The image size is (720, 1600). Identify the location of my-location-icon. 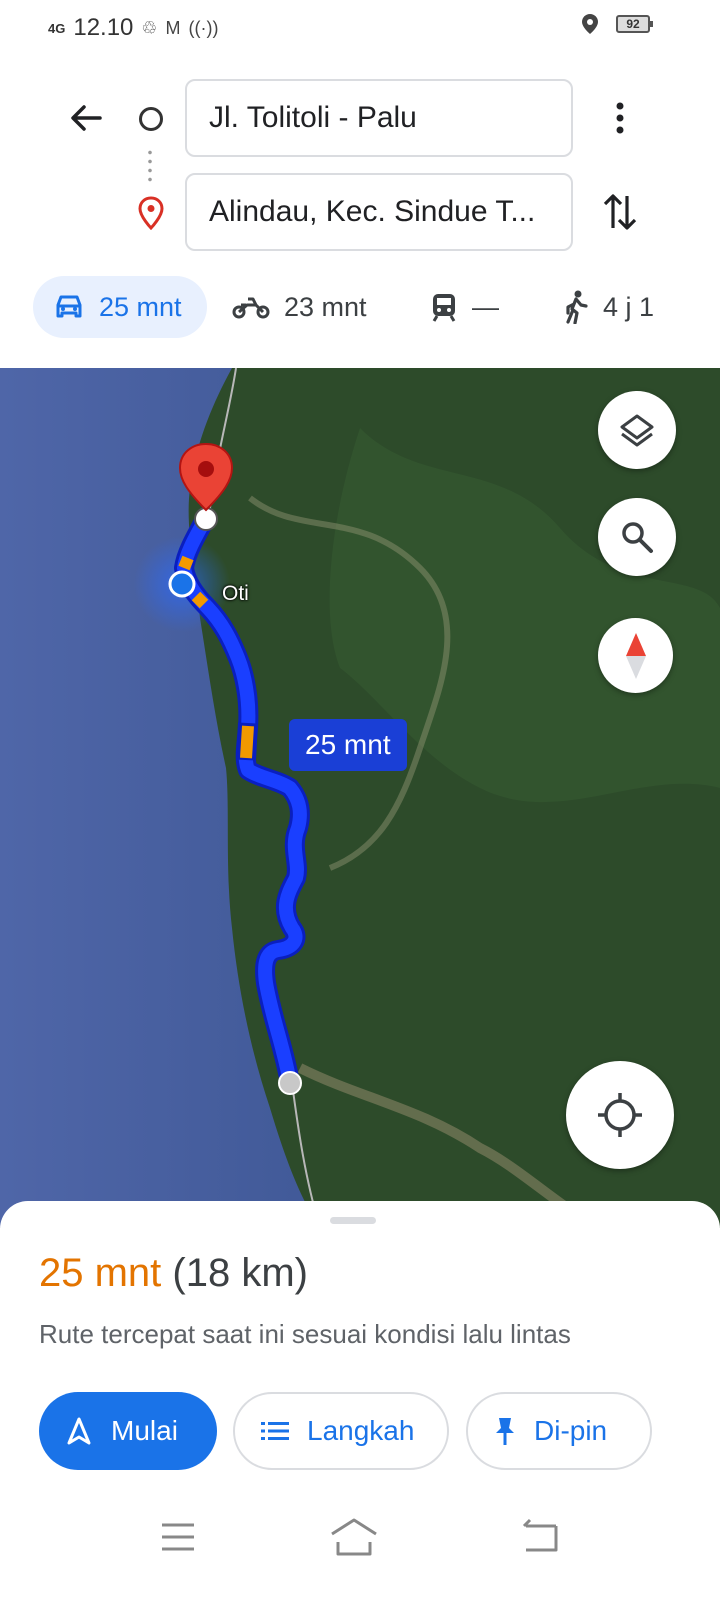
(620, 1115).